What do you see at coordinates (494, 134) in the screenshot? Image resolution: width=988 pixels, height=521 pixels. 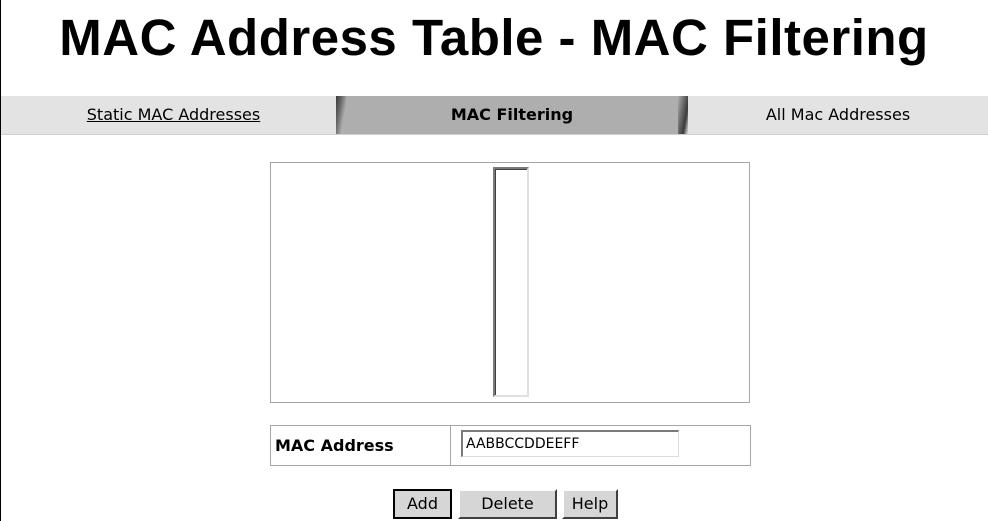 I see `tab-bar-bottom-line` at bounding box center [494, 134].